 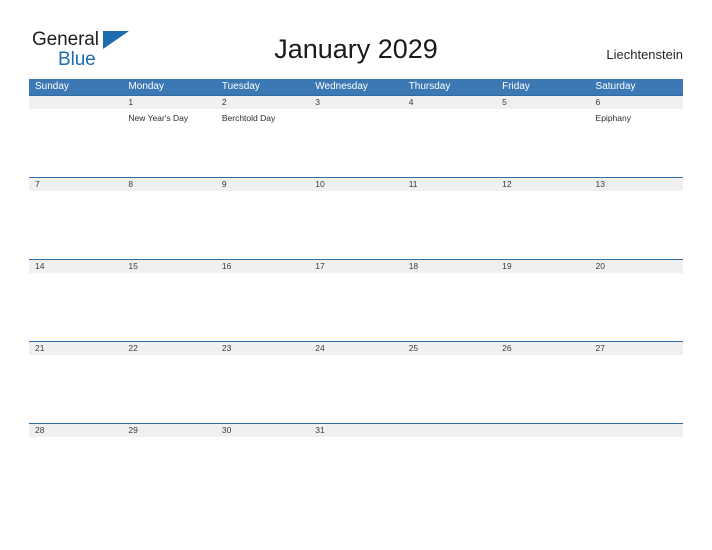 What do you see at coordinates (636, 266) in the screenshot?
I see `day-number: 20` at bounding box center [636, 266].